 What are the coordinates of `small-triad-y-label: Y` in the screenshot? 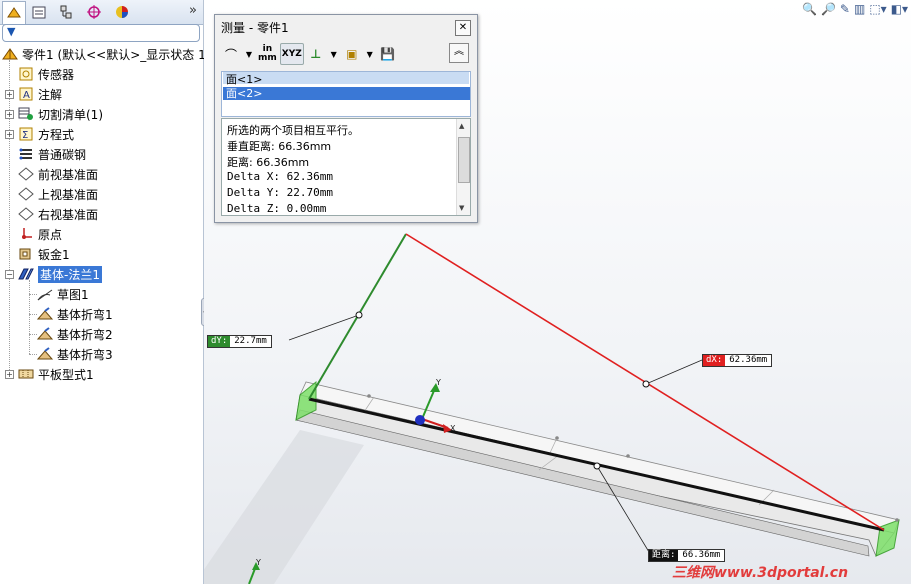 It's located at (258, 562).